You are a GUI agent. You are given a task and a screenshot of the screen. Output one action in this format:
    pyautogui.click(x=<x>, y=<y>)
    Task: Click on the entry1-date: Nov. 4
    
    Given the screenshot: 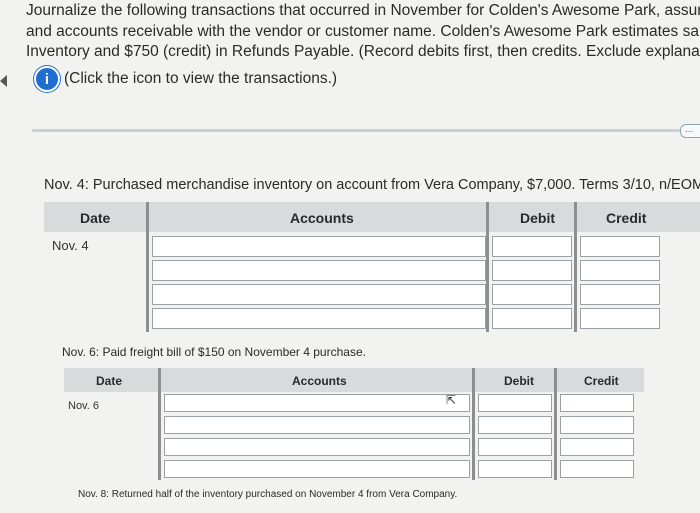 What is the action you would take?
    pyautogui.click(x=70, y=245)
    